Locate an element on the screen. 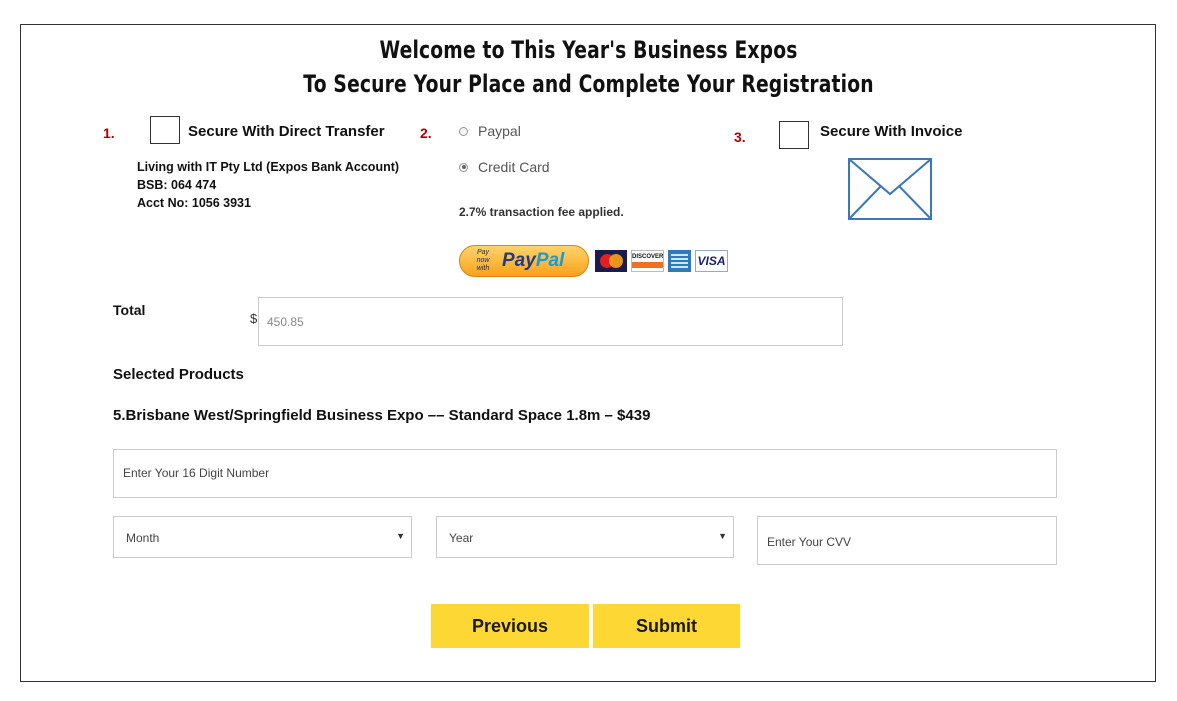  radio-paypal-label: Paypal is located at coordinates (499, 131).